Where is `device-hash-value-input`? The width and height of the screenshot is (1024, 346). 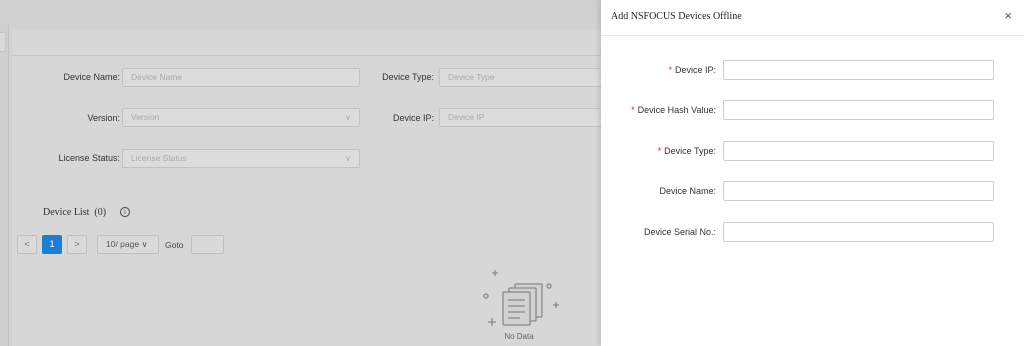 device-hash-value-input is located at coordinates (858, 110).